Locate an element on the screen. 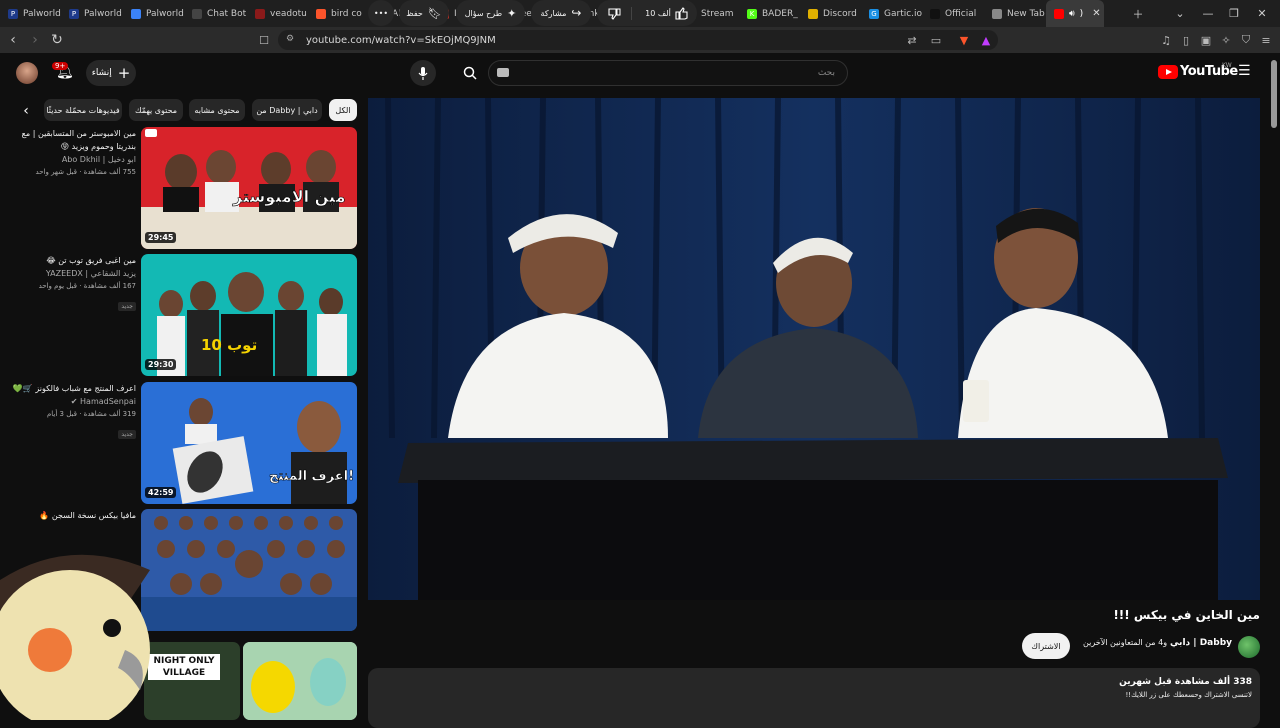 This screenshot has width=1280, height=728. video-thumbnail: توب 10 29:30 is located at coordinates (249, 315).